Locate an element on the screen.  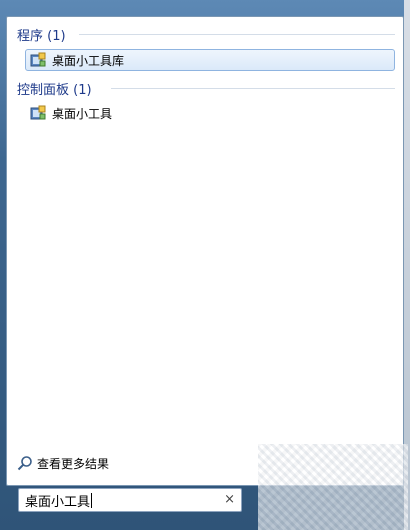
section-header-label: 程序 (1) is located at coordinates (41, 36).